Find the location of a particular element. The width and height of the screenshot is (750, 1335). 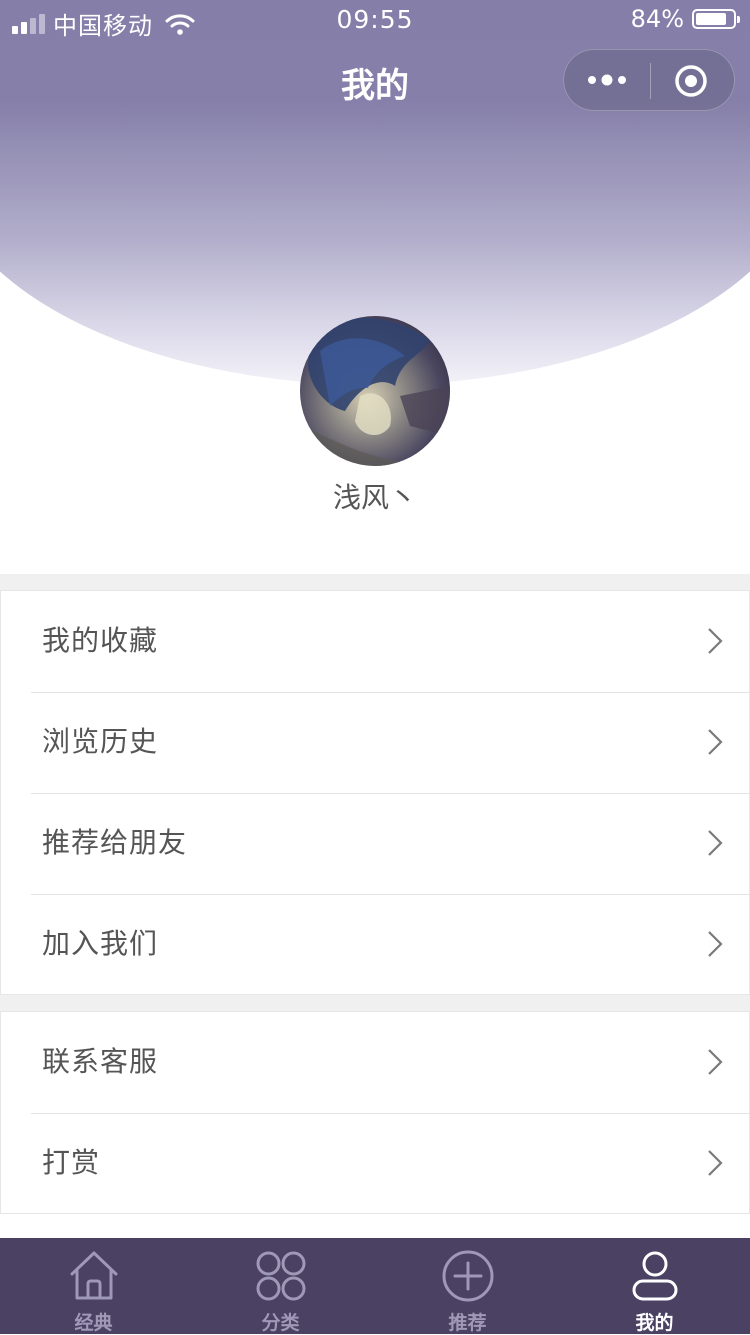

tab-bar: 经典 分类 推荐 我的 is located at coordinates (375, 1286).